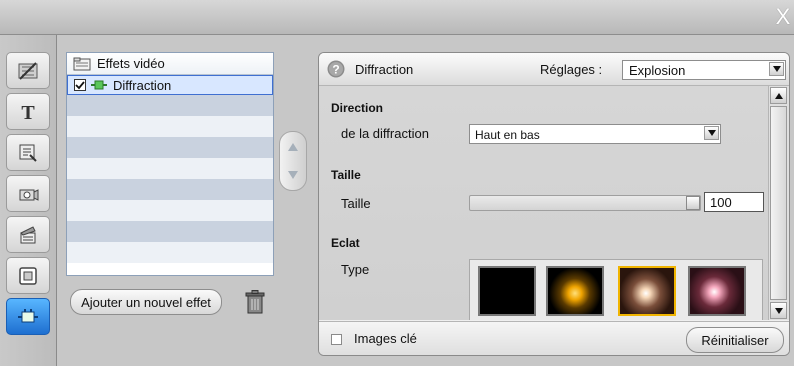 This screenshot has height=366, width=794. What do you see at coordinates (146, 302) in the screenshot?
I see `add-effect-button: Ajouter un nouvel effet` at bounding box center [146, 302].